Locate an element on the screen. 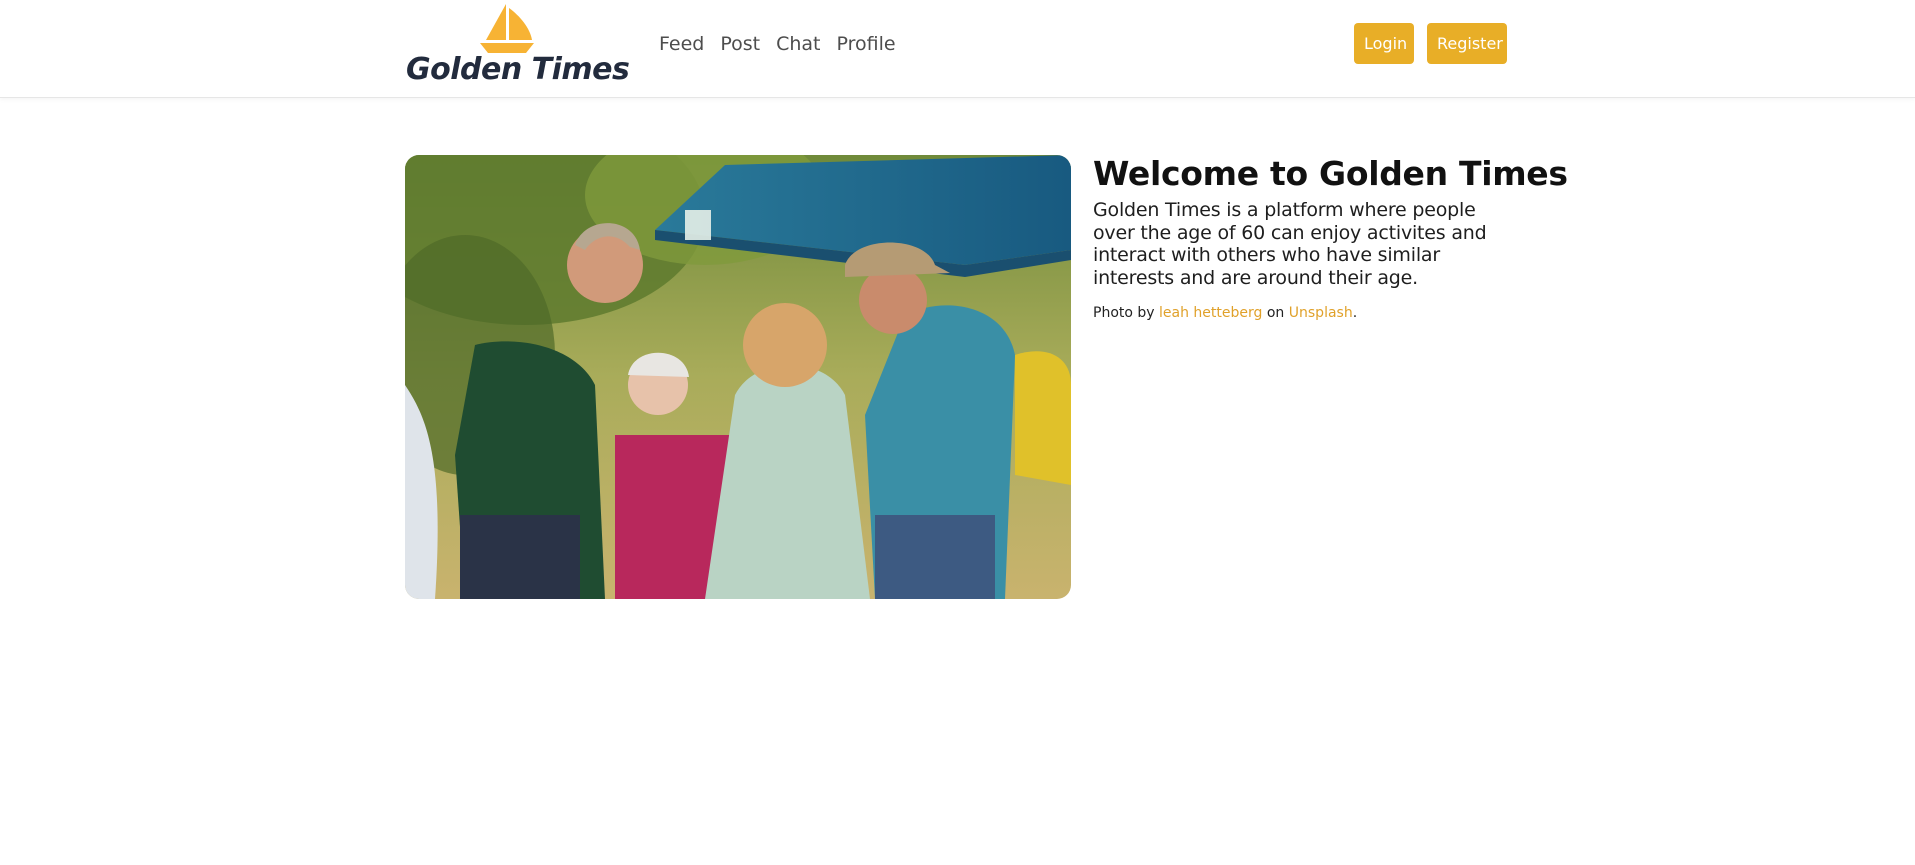 Image resolution: width=1915 pixels, height=865 pixels. page-title: Welcome to Golden Times is located at coordinates (1330, 173).